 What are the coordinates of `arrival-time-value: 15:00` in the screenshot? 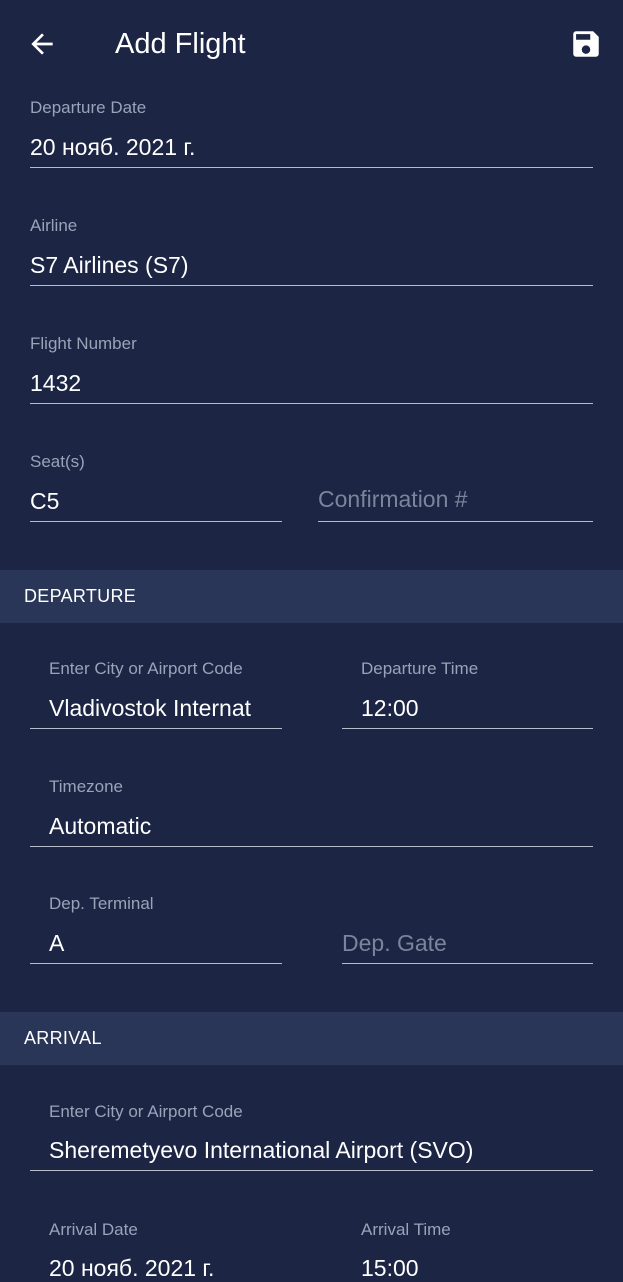 It's located at (390, 1268).